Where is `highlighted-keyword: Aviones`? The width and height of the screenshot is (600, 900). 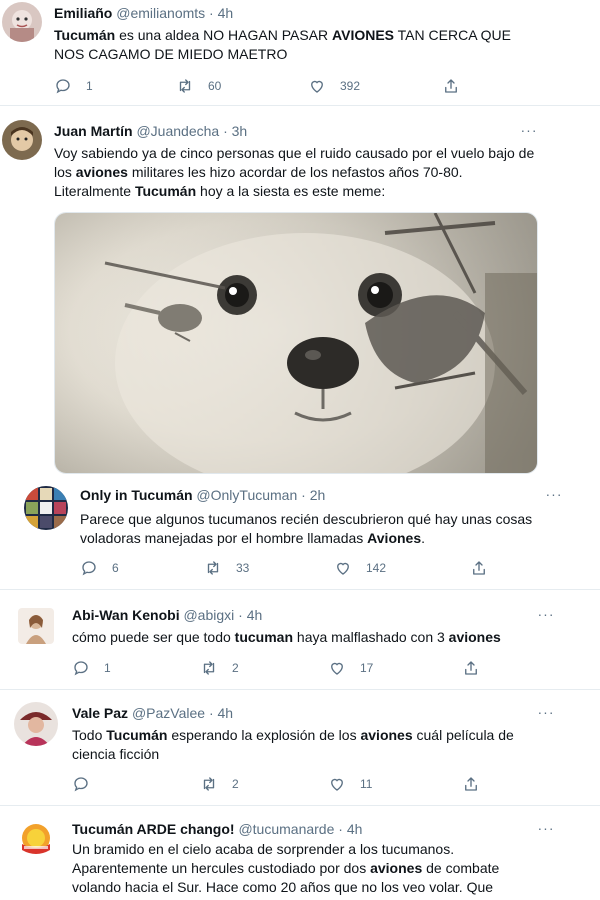 highlighted-keyword: Aviones is located at coordinates (394, 538).